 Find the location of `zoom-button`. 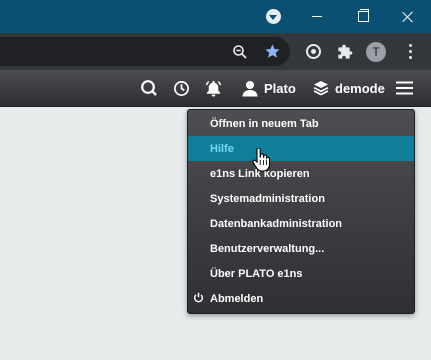

zoom-button is located at coordinates (240, 51).